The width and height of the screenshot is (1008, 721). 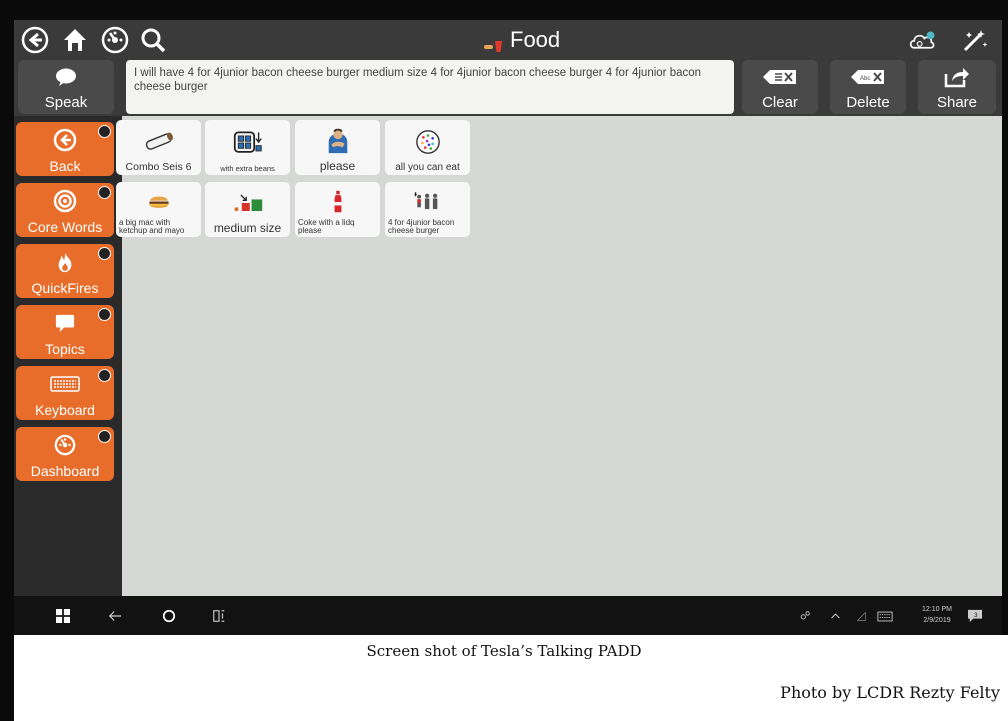 I want to click on notification-count: 3, so click(x=976, y=615).